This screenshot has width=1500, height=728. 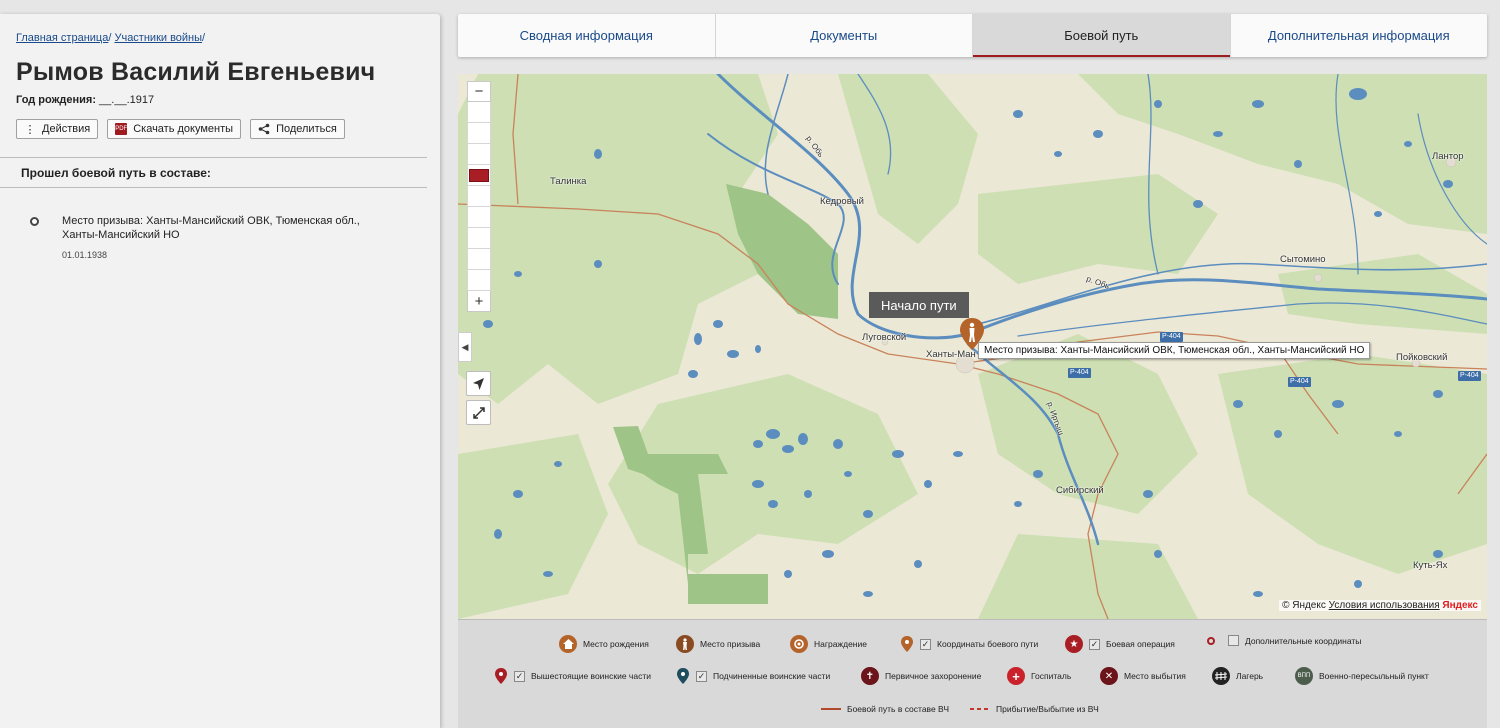 I want to click on map-label-lugovskoy: Луговской, so click(x=884, y=337).